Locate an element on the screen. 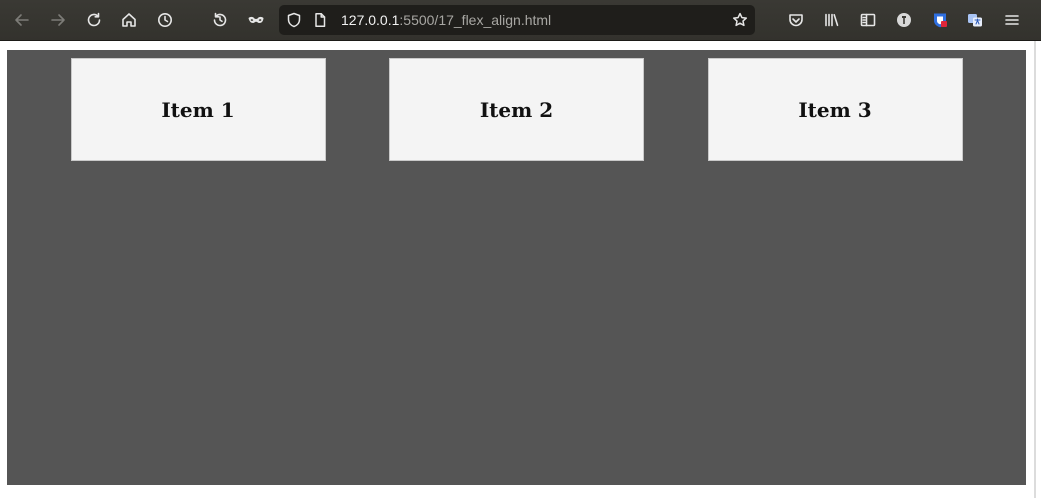 The height and width of the screenshot is (498, 1041). scrollbar-divider is located at coordinates (1035, 269).